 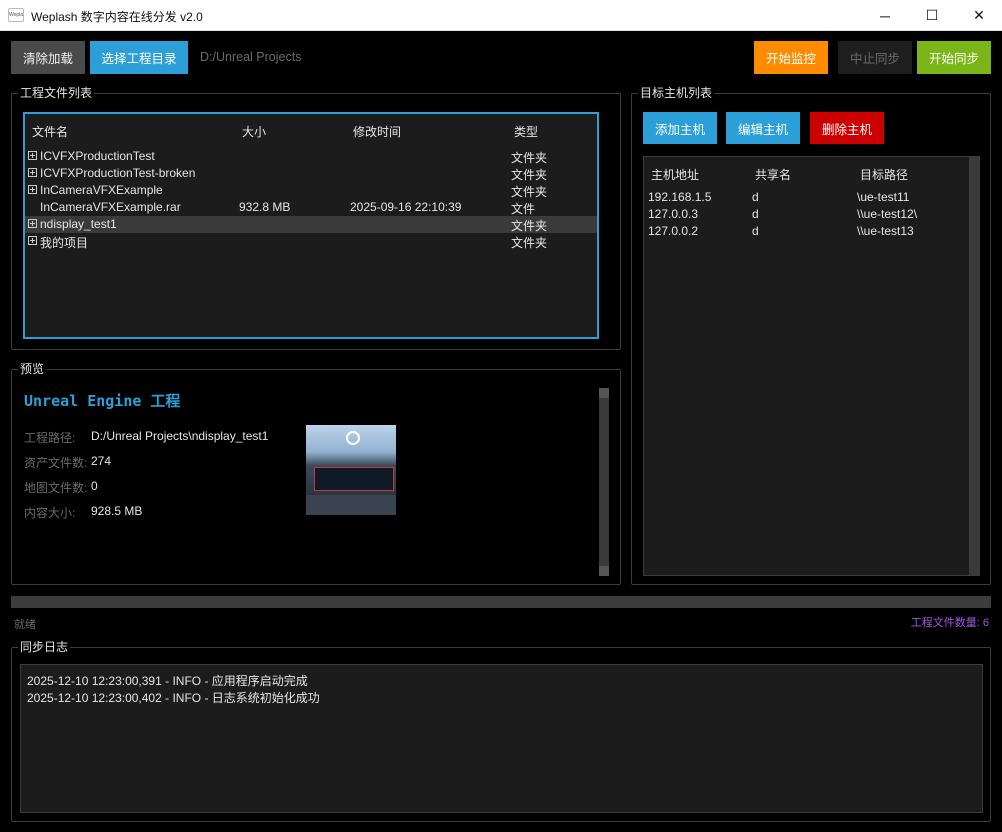 I want to click on file-tree-row: ICVFXProductionTest 文件夹, so click(x=311, y=156).